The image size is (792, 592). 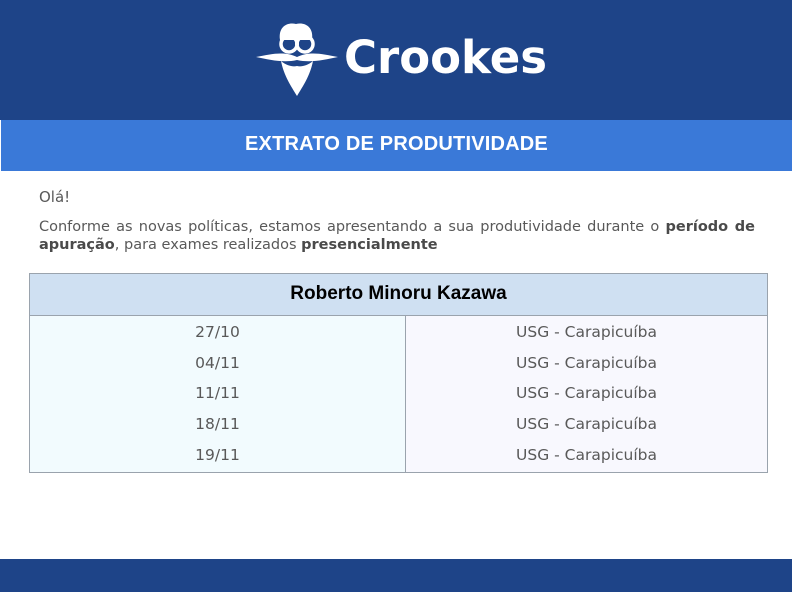 What do you see at coordinates (217, 332) in the screenshot?
I see `date-cell: 27/10` at bounding box center [217, 332].